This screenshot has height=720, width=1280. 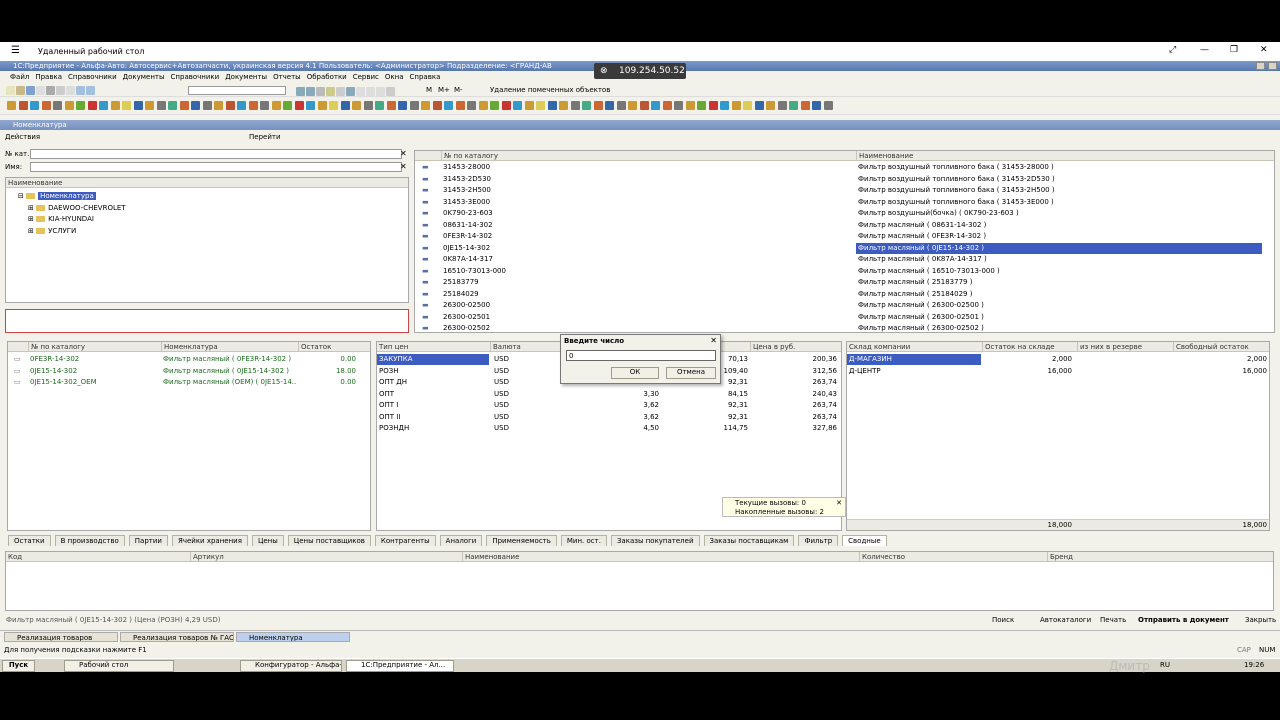 I want to click on catalog-row: ▬ 25184029 Фильтр масляный ( 25184029 ), so click(x=844, y=295).